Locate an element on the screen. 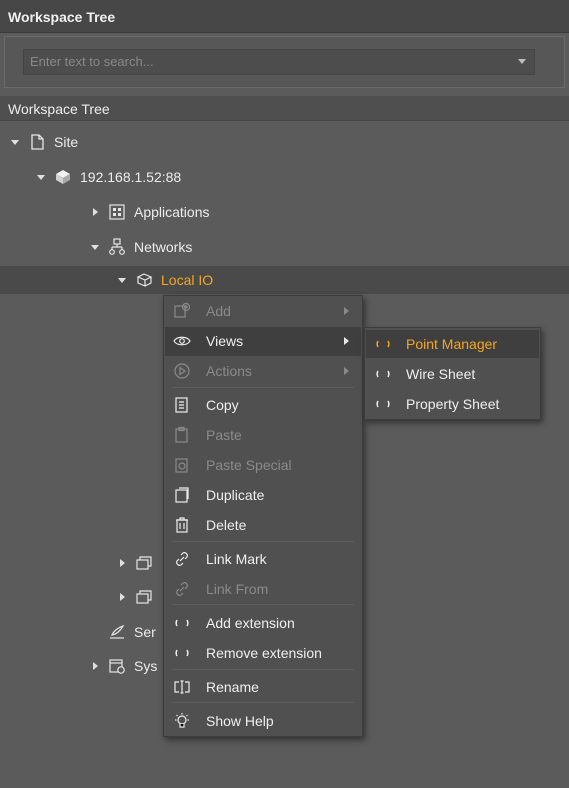  network-icon is located at coordinates (117, 247).